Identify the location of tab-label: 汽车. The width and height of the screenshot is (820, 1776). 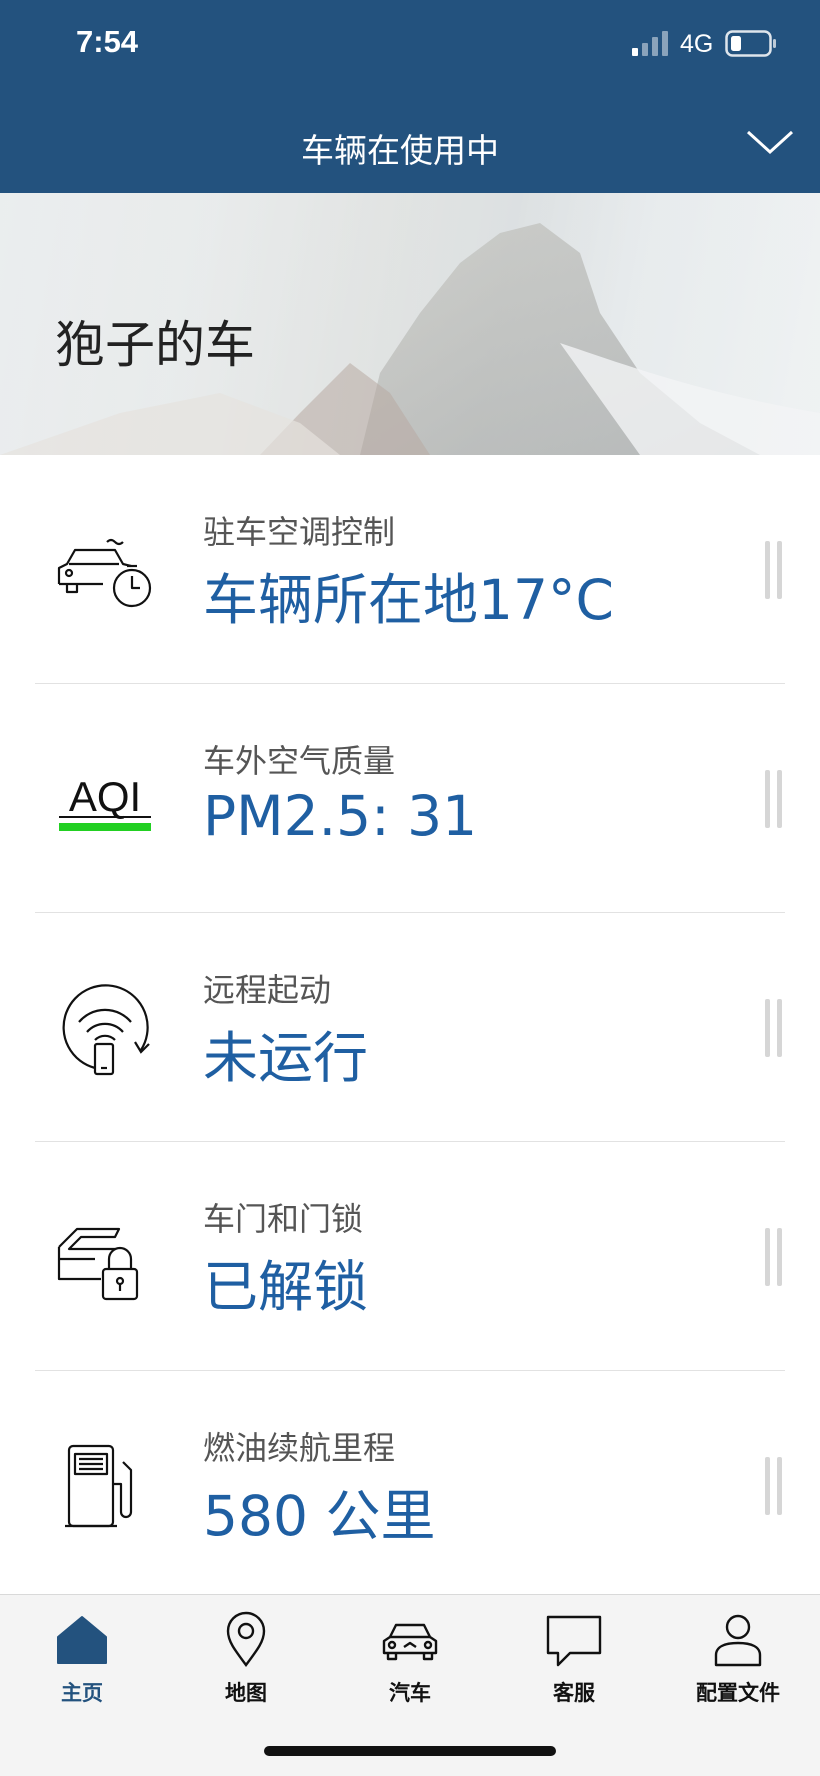
(410, 1693).